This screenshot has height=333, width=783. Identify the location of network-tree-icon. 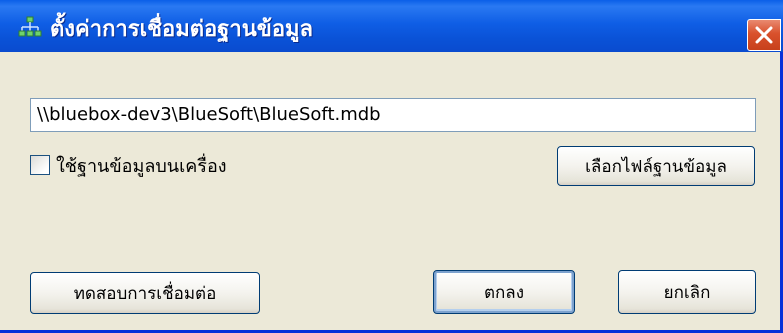
(30, 27).